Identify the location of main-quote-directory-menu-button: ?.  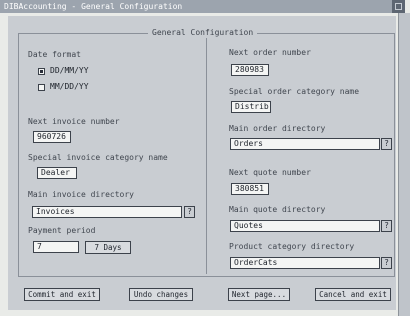
(386, 226).